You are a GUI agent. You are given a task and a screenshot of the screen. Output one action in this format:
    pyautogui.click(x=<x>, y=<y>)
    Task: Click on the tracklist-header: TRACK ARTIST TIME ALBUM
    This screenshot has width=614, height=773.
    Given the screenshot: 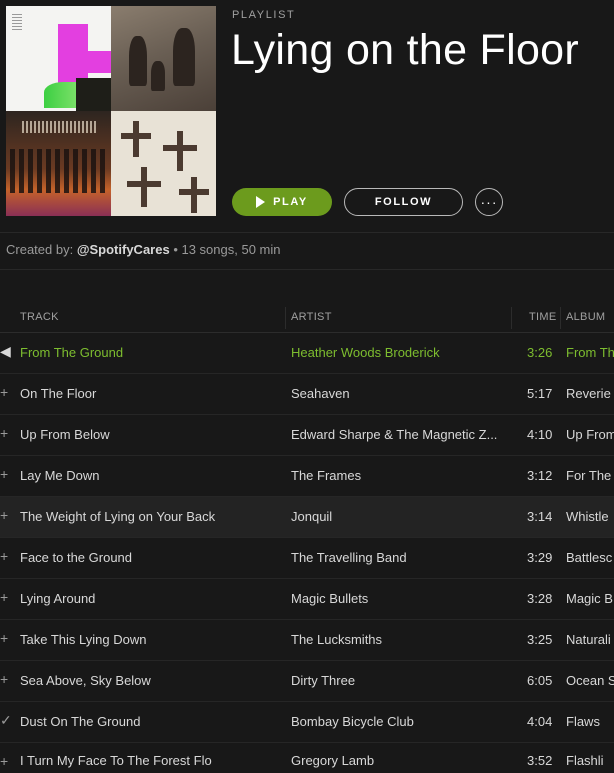 What is the action you would take?
    pyautogui.click(x=307, y=318)
    